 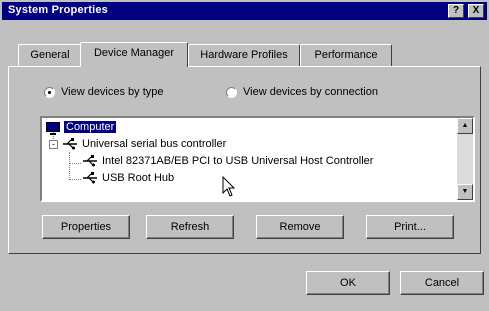 What do you see at coordinates (465, 159) in the screenshot?
I see `tree-scrollbar: ▲ ▼` at bounding box center [465, 159].